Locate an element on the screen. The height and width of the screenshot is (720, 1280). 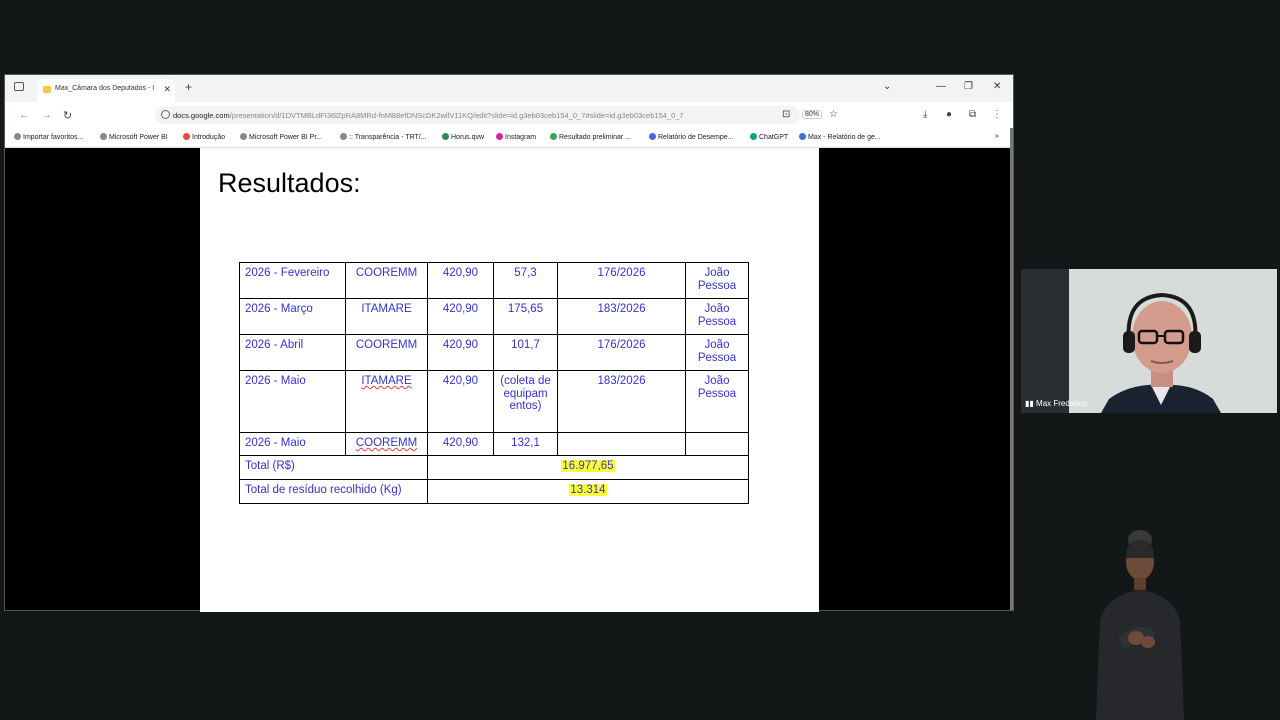
quantity-cell: 175,65 is located at coordinates (525, 316).